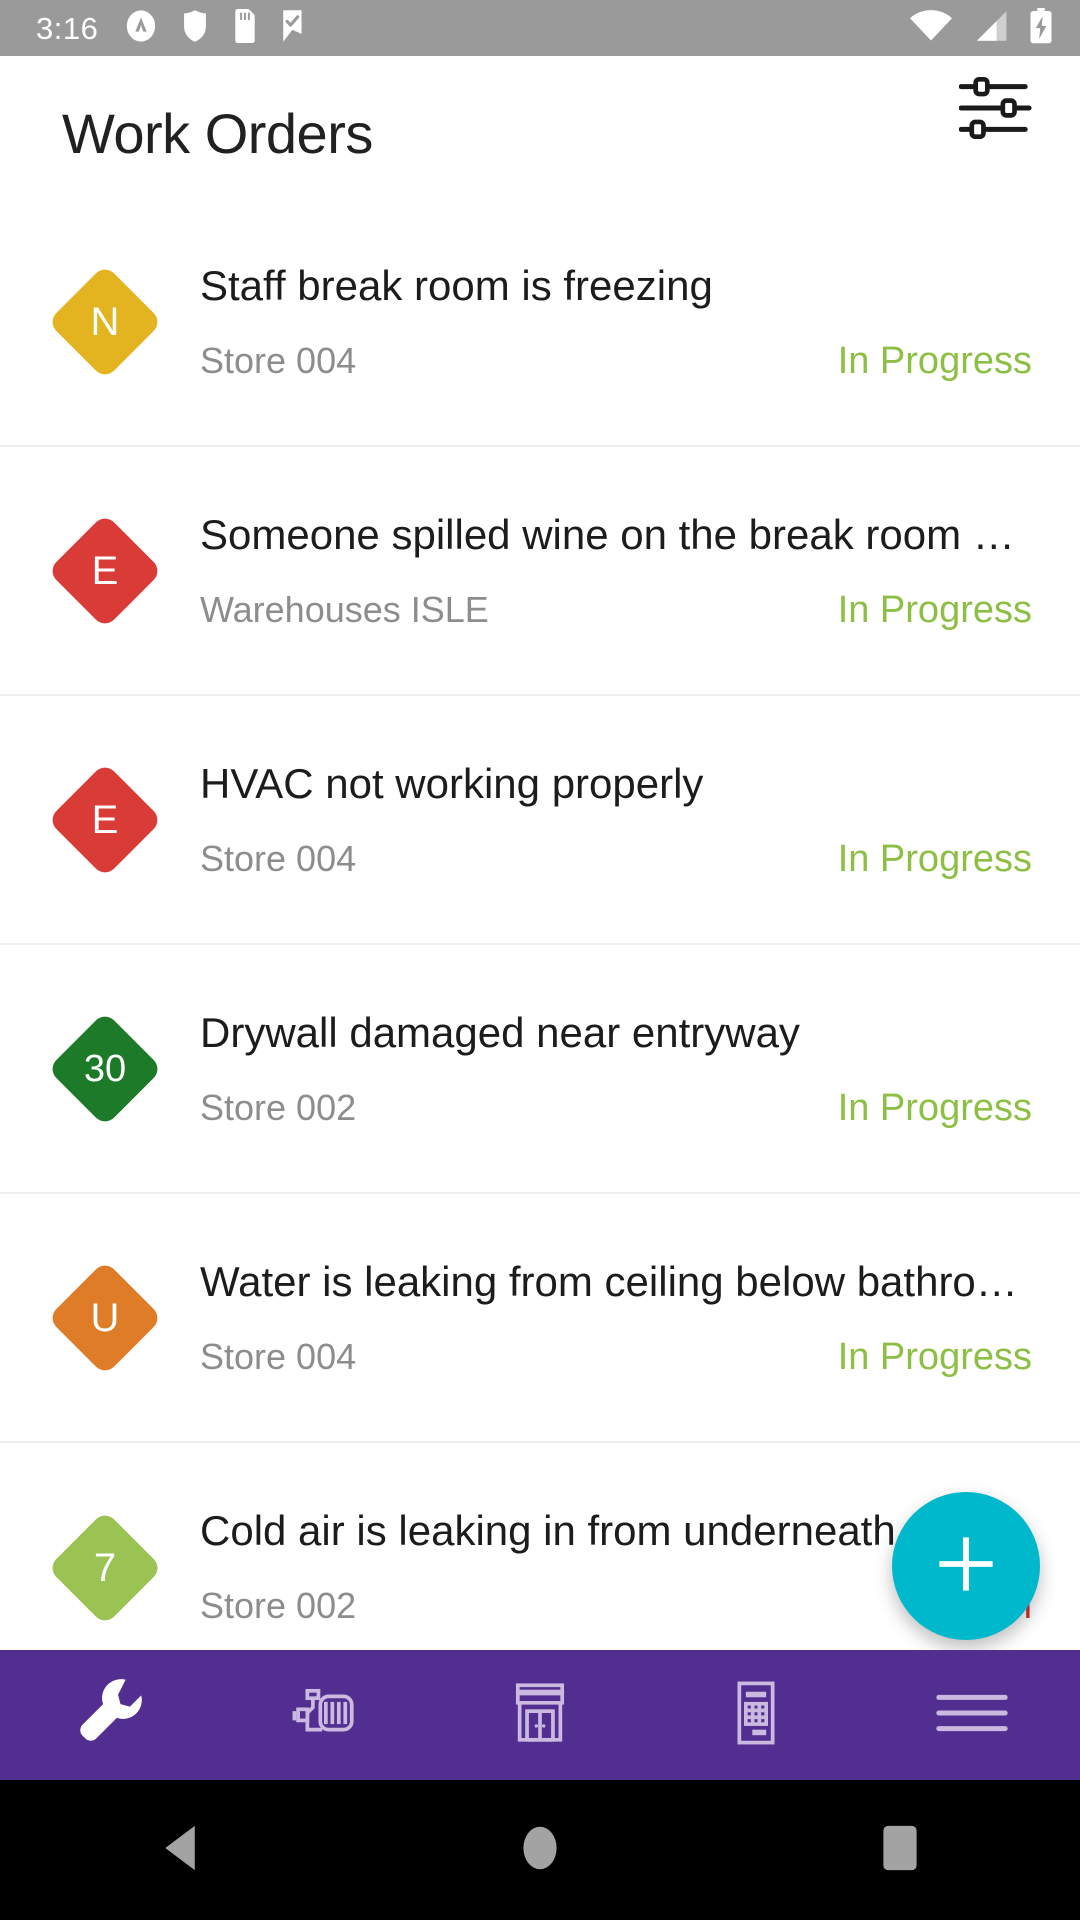 Image resolution: width=1080 pixels, height=1920 pixels. I want to click on plus-icon, so click(966, 1566).